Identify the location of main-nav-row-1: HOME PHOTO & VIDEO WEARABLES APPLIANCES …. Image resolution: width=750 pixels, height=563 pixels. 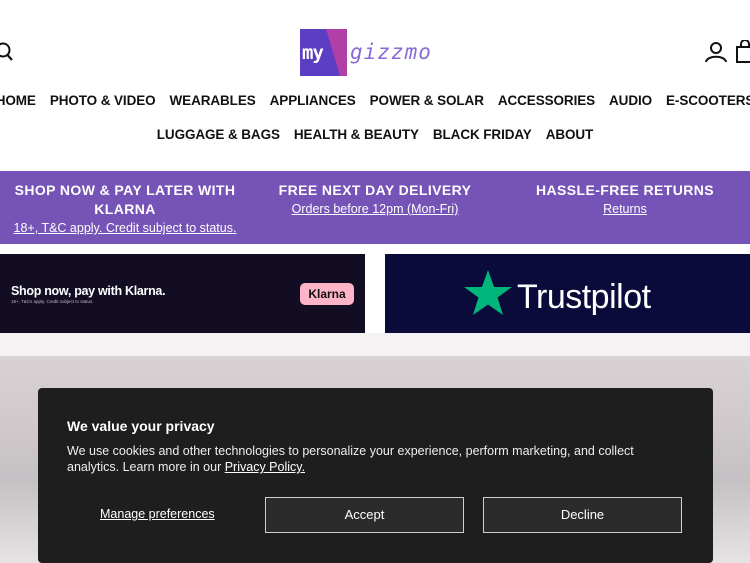
(375, 100).